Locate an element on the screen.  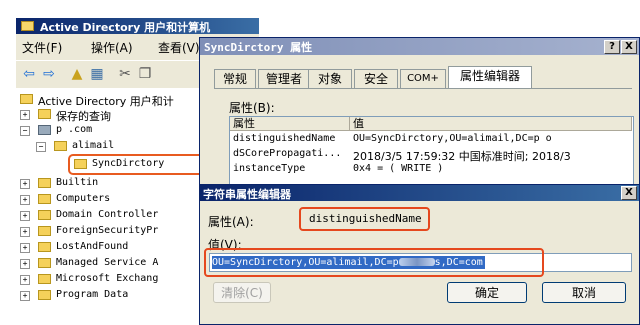
tree-child-label: ForeignSecurityPr is located at coordinates (107, 230).